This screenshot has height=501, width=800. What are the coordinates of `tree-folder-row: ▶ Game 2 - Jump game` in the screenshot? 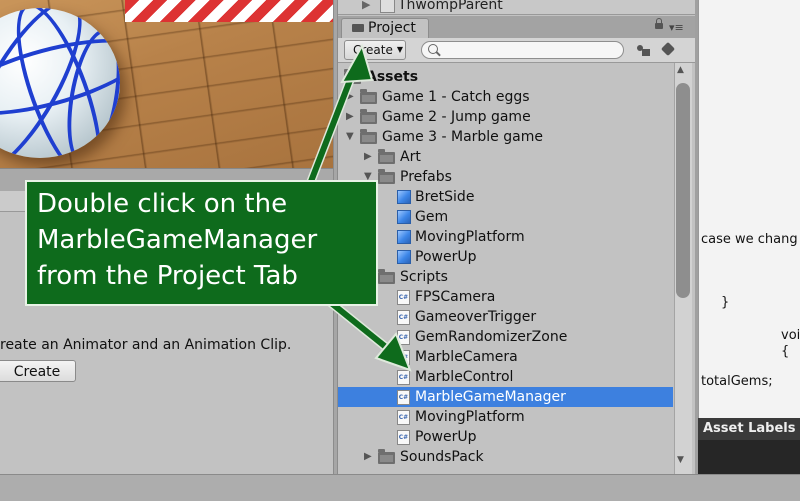 It's located at (505, 117).